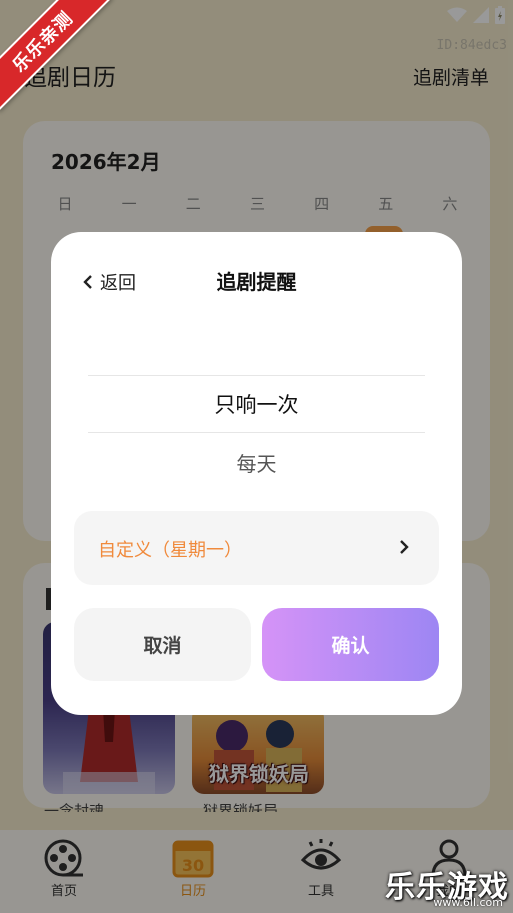 The image size is (513, 913). Describe the element at coordinates (256, 404) in the screenshot. I see `picker-option-once: 只响一次` at that location.